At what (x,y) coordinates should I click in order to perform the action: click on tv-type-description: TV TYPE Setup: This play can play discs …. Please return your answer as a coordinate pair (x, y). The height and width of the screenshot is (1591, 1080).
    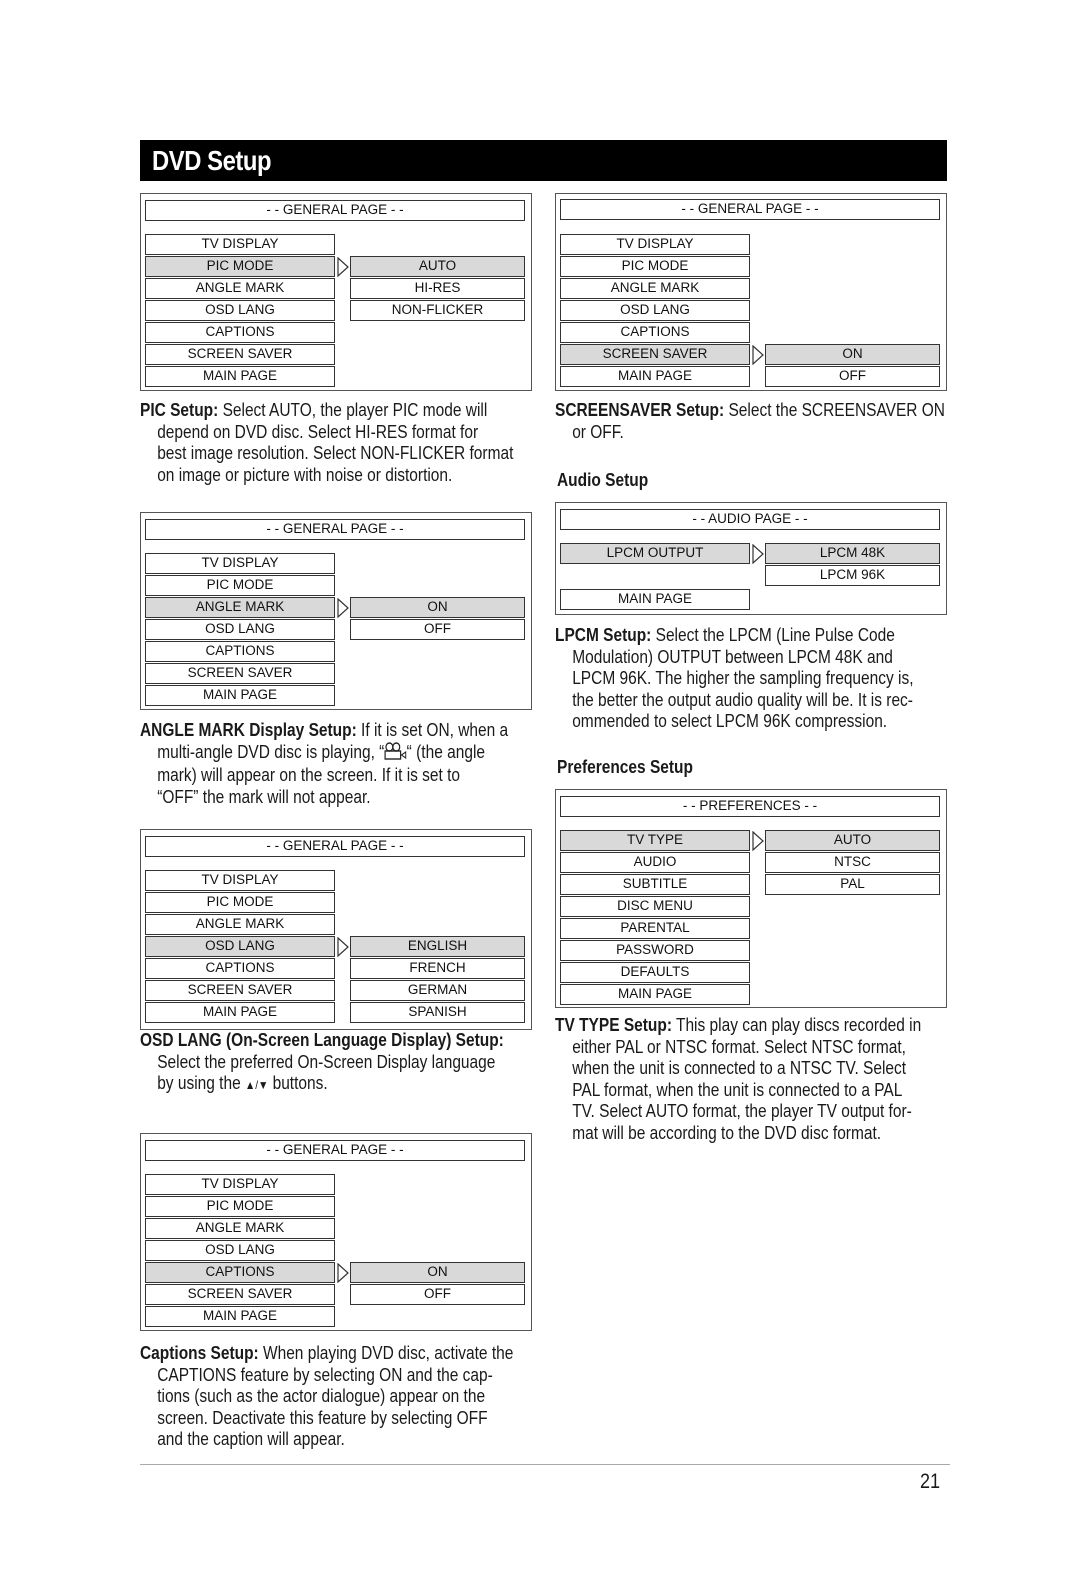
    Looking at the image, I should click on (738, 1079).